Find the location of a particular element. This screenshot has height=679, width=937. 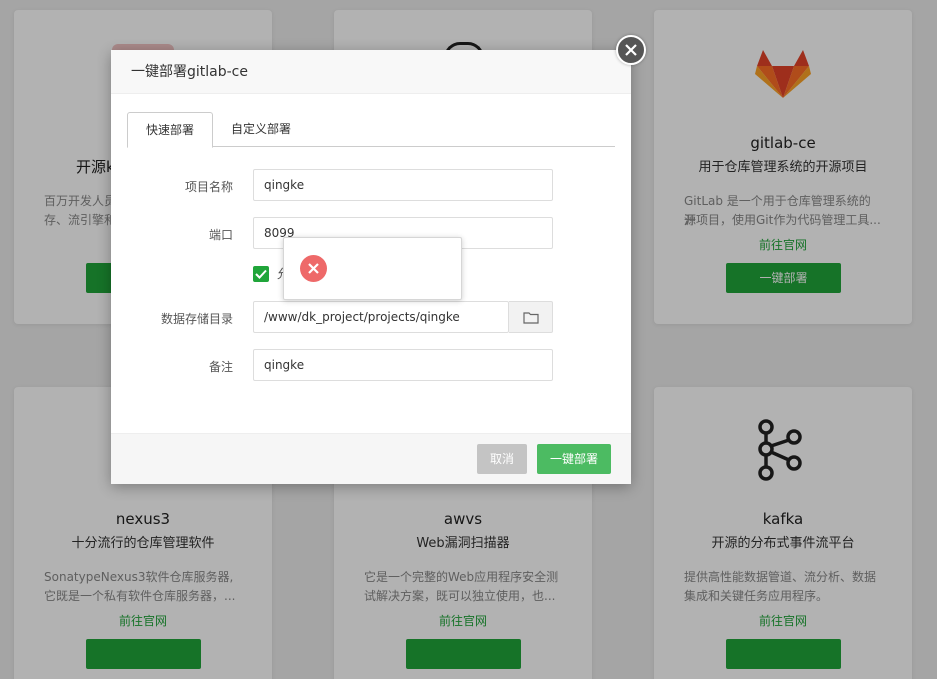

remark-label: 备注 is located at coordinates (220, 367).